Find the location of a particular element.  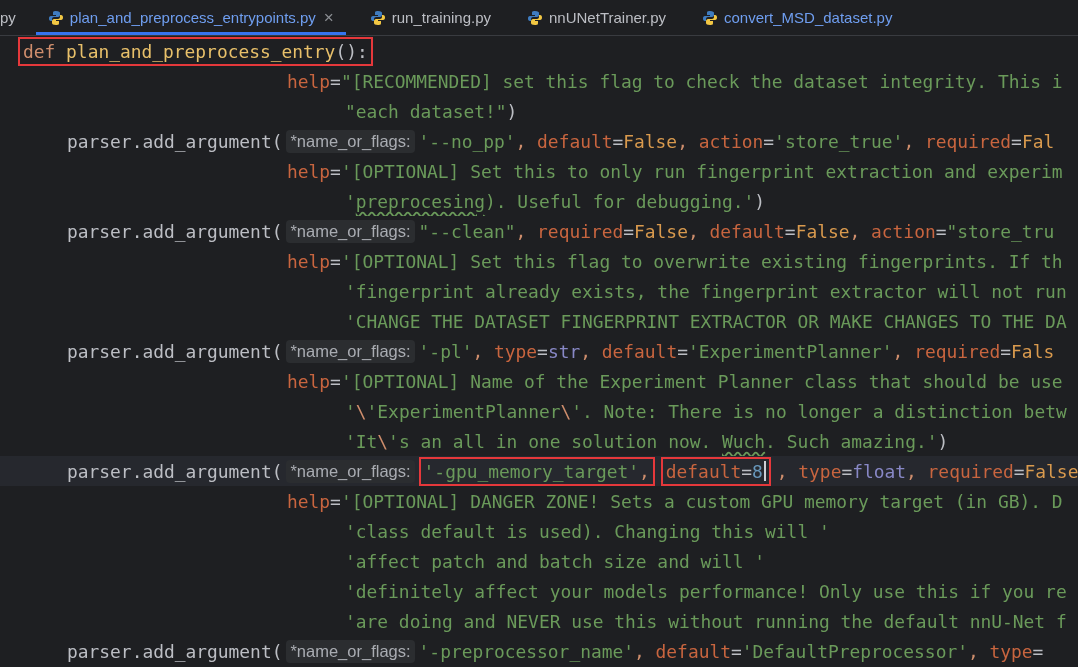

editor-tab: plan_and_preprocess_entrypoints.py × is located at coordinates (190, 17).